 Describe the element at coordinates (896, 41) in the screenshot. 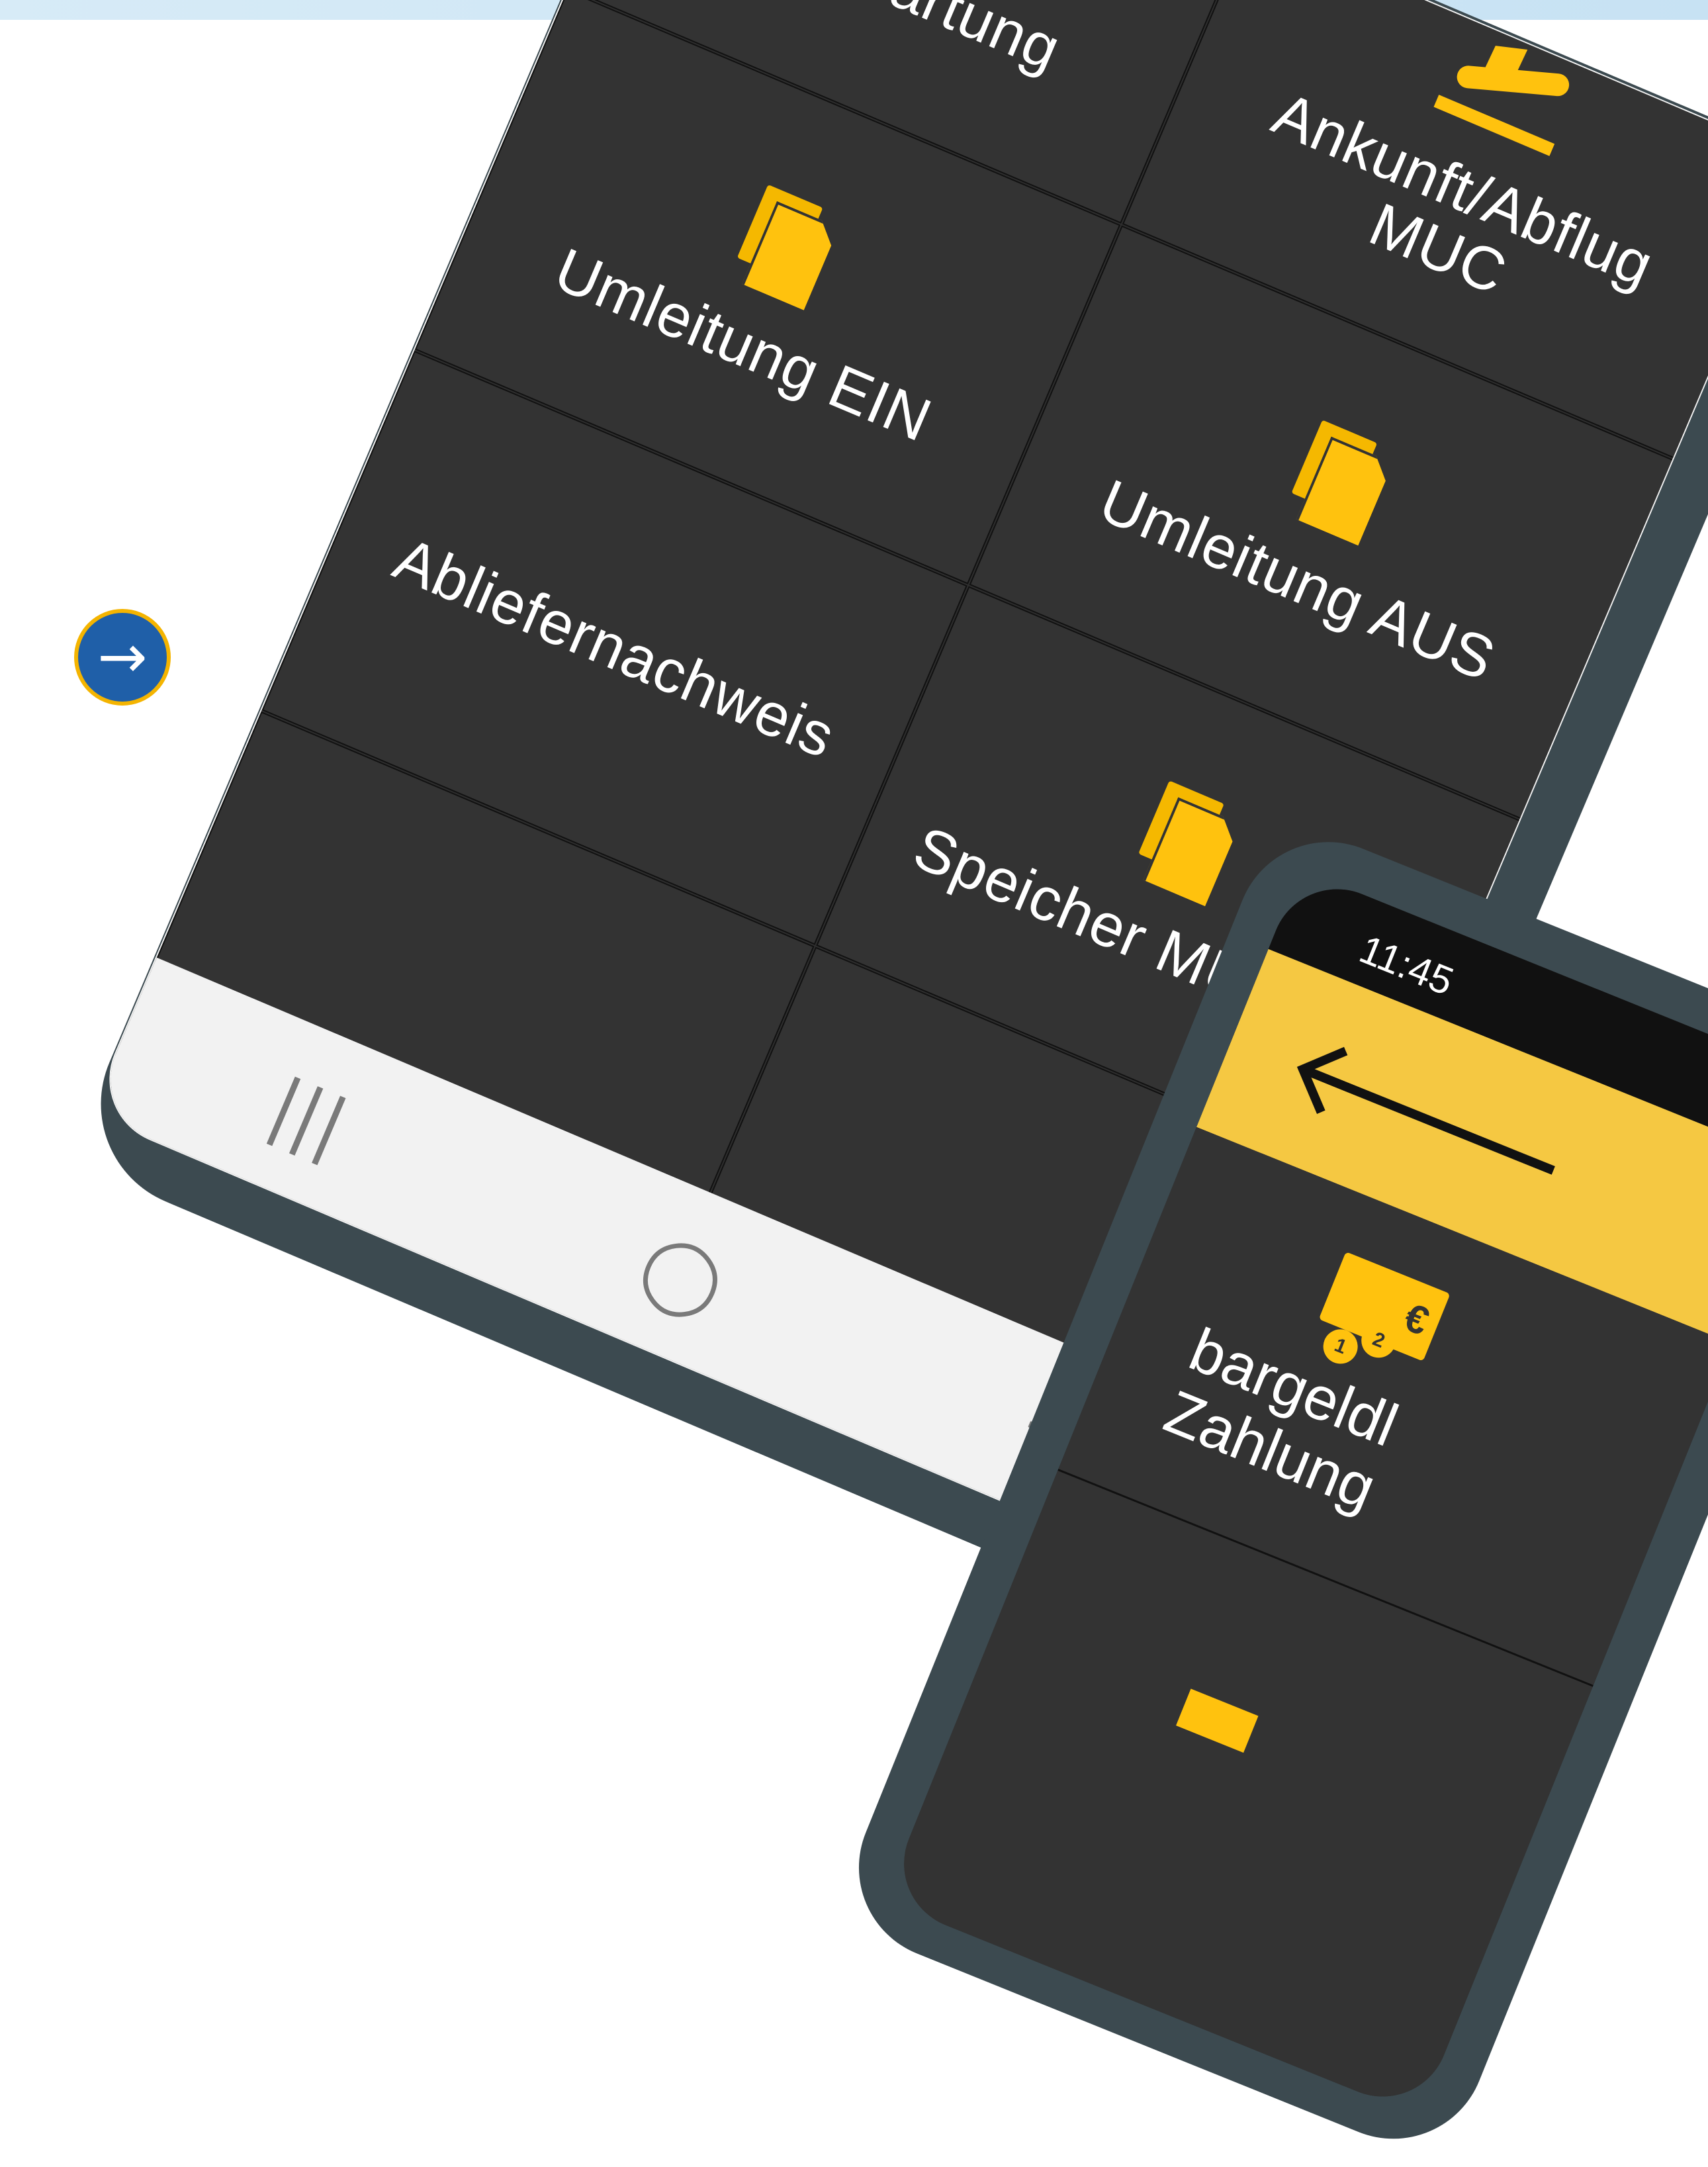

I see `tile-label: Fernwartung` at that location.